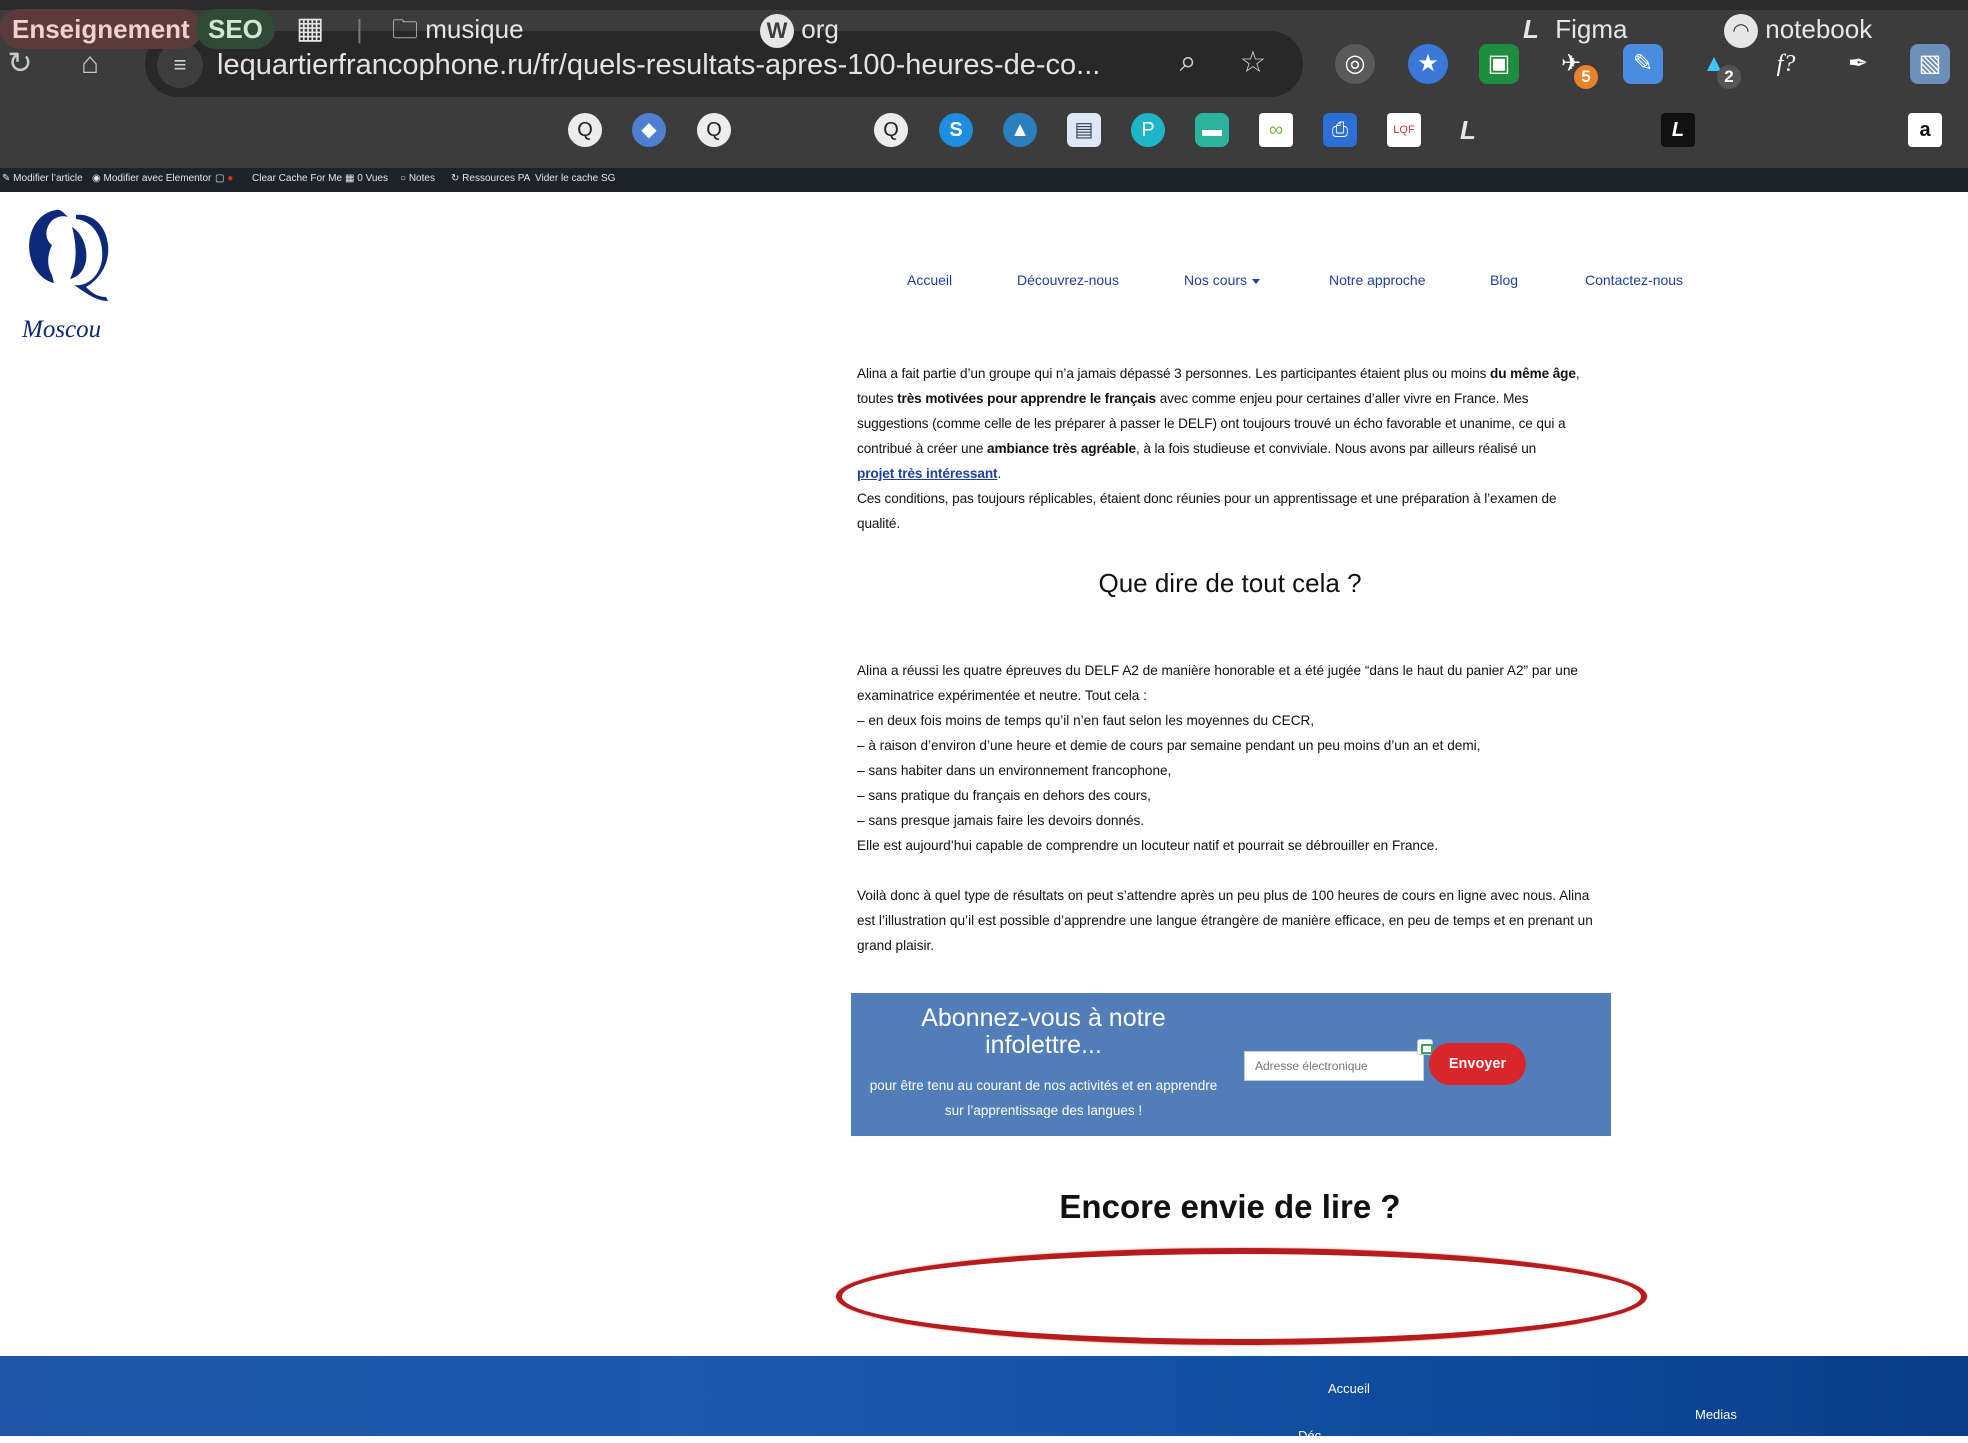  What do you see at coordinates (1227, 870) in the screenshot?
I see `paragraph-spacer` at bounding box center [1227, 870].